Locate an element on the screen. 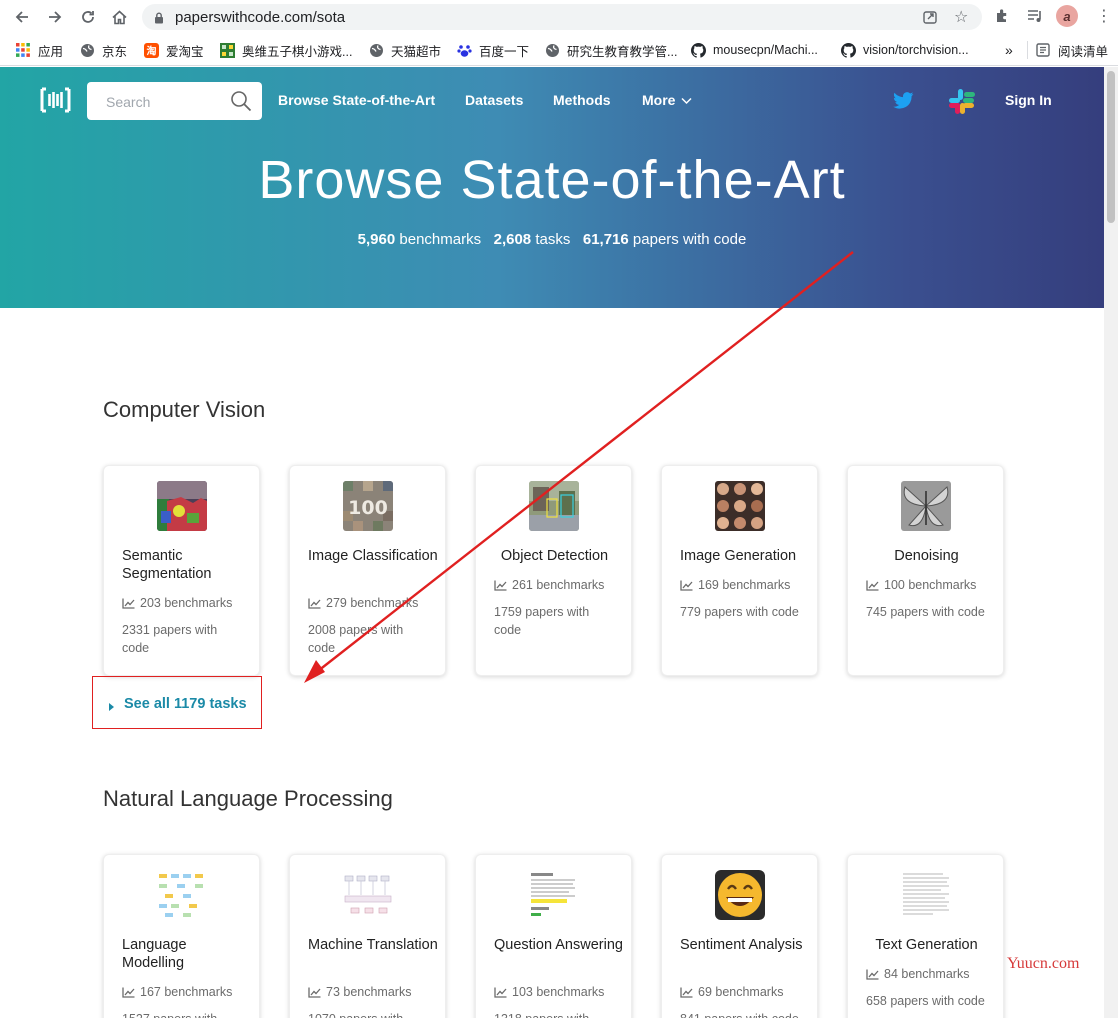  task-benchmarks: 69 benchmarks is located at coordinates (731, 992).